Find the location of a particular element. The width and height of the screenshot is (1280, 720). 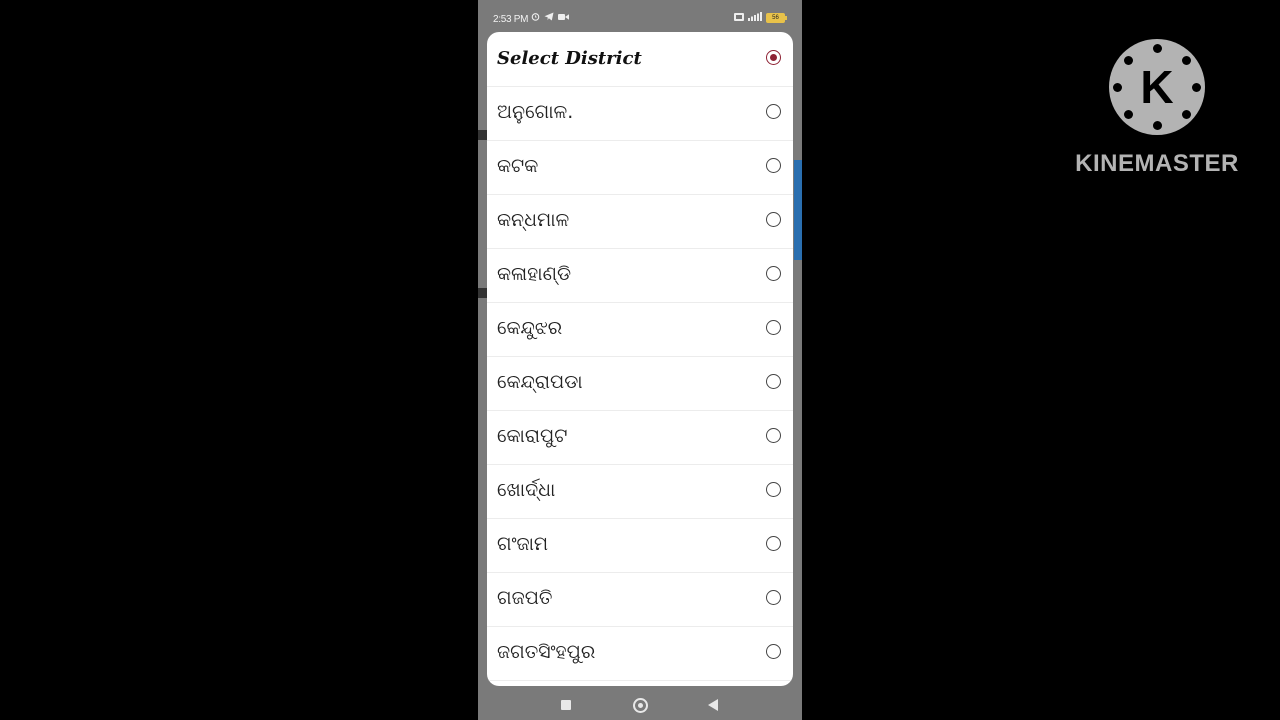

district-option: କନ୍ଧମାଳ is located at coordinates (640, 221).